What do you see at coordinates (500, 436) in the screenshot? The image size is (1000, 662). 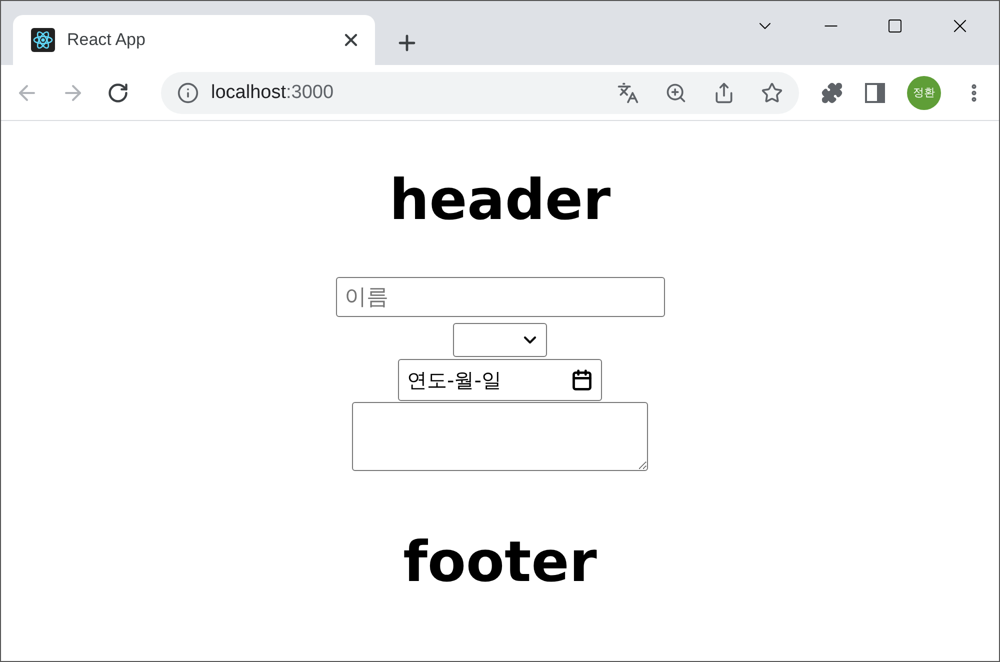 I see `text-area` at bounding box center [500, 436].